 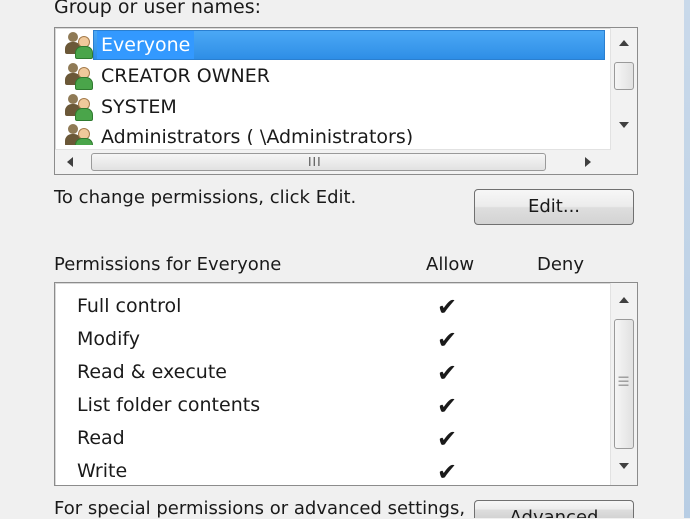 What do you see at coordinates (168, 264) in the screenshot?
I see `permissions-header: Permissions for Everyone` at bounding box center [168, 264].